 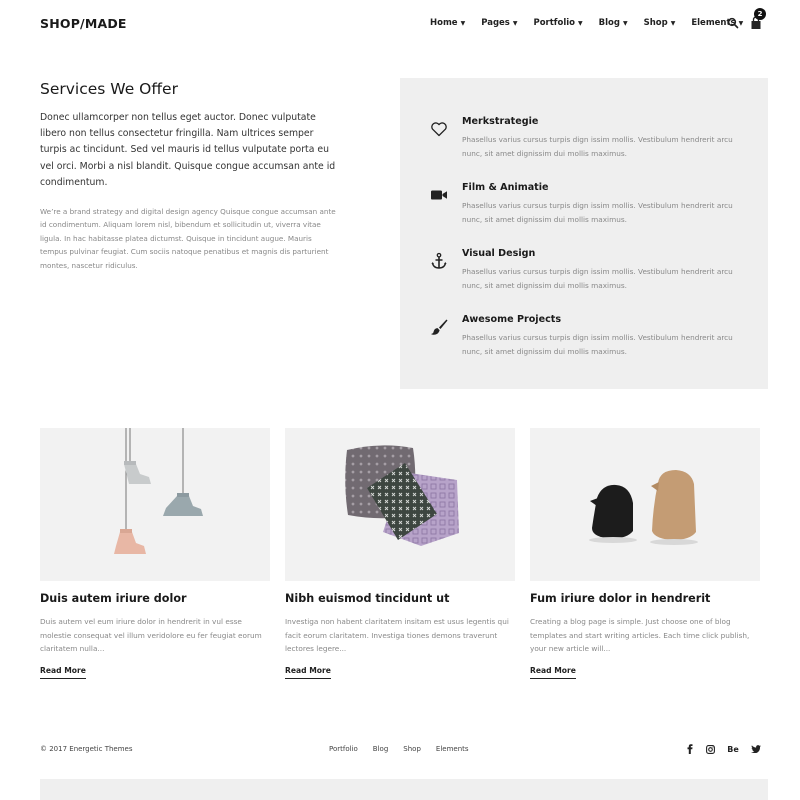 I want to click on heart-icon, so click(x=439, y=129).